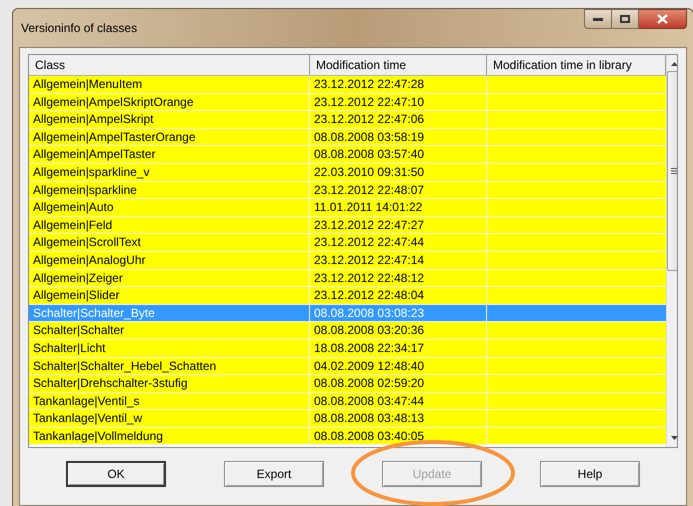 Image resolution: width=693 pixels, height=506 pixels. I want to click on table-cell: Schalter|Drehschalter-3stufig, so click(169, 383).